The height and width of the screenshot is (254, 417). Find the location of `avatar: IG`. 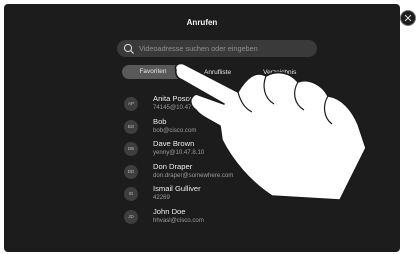

avatar: IG is located at coordinates (131, 194).